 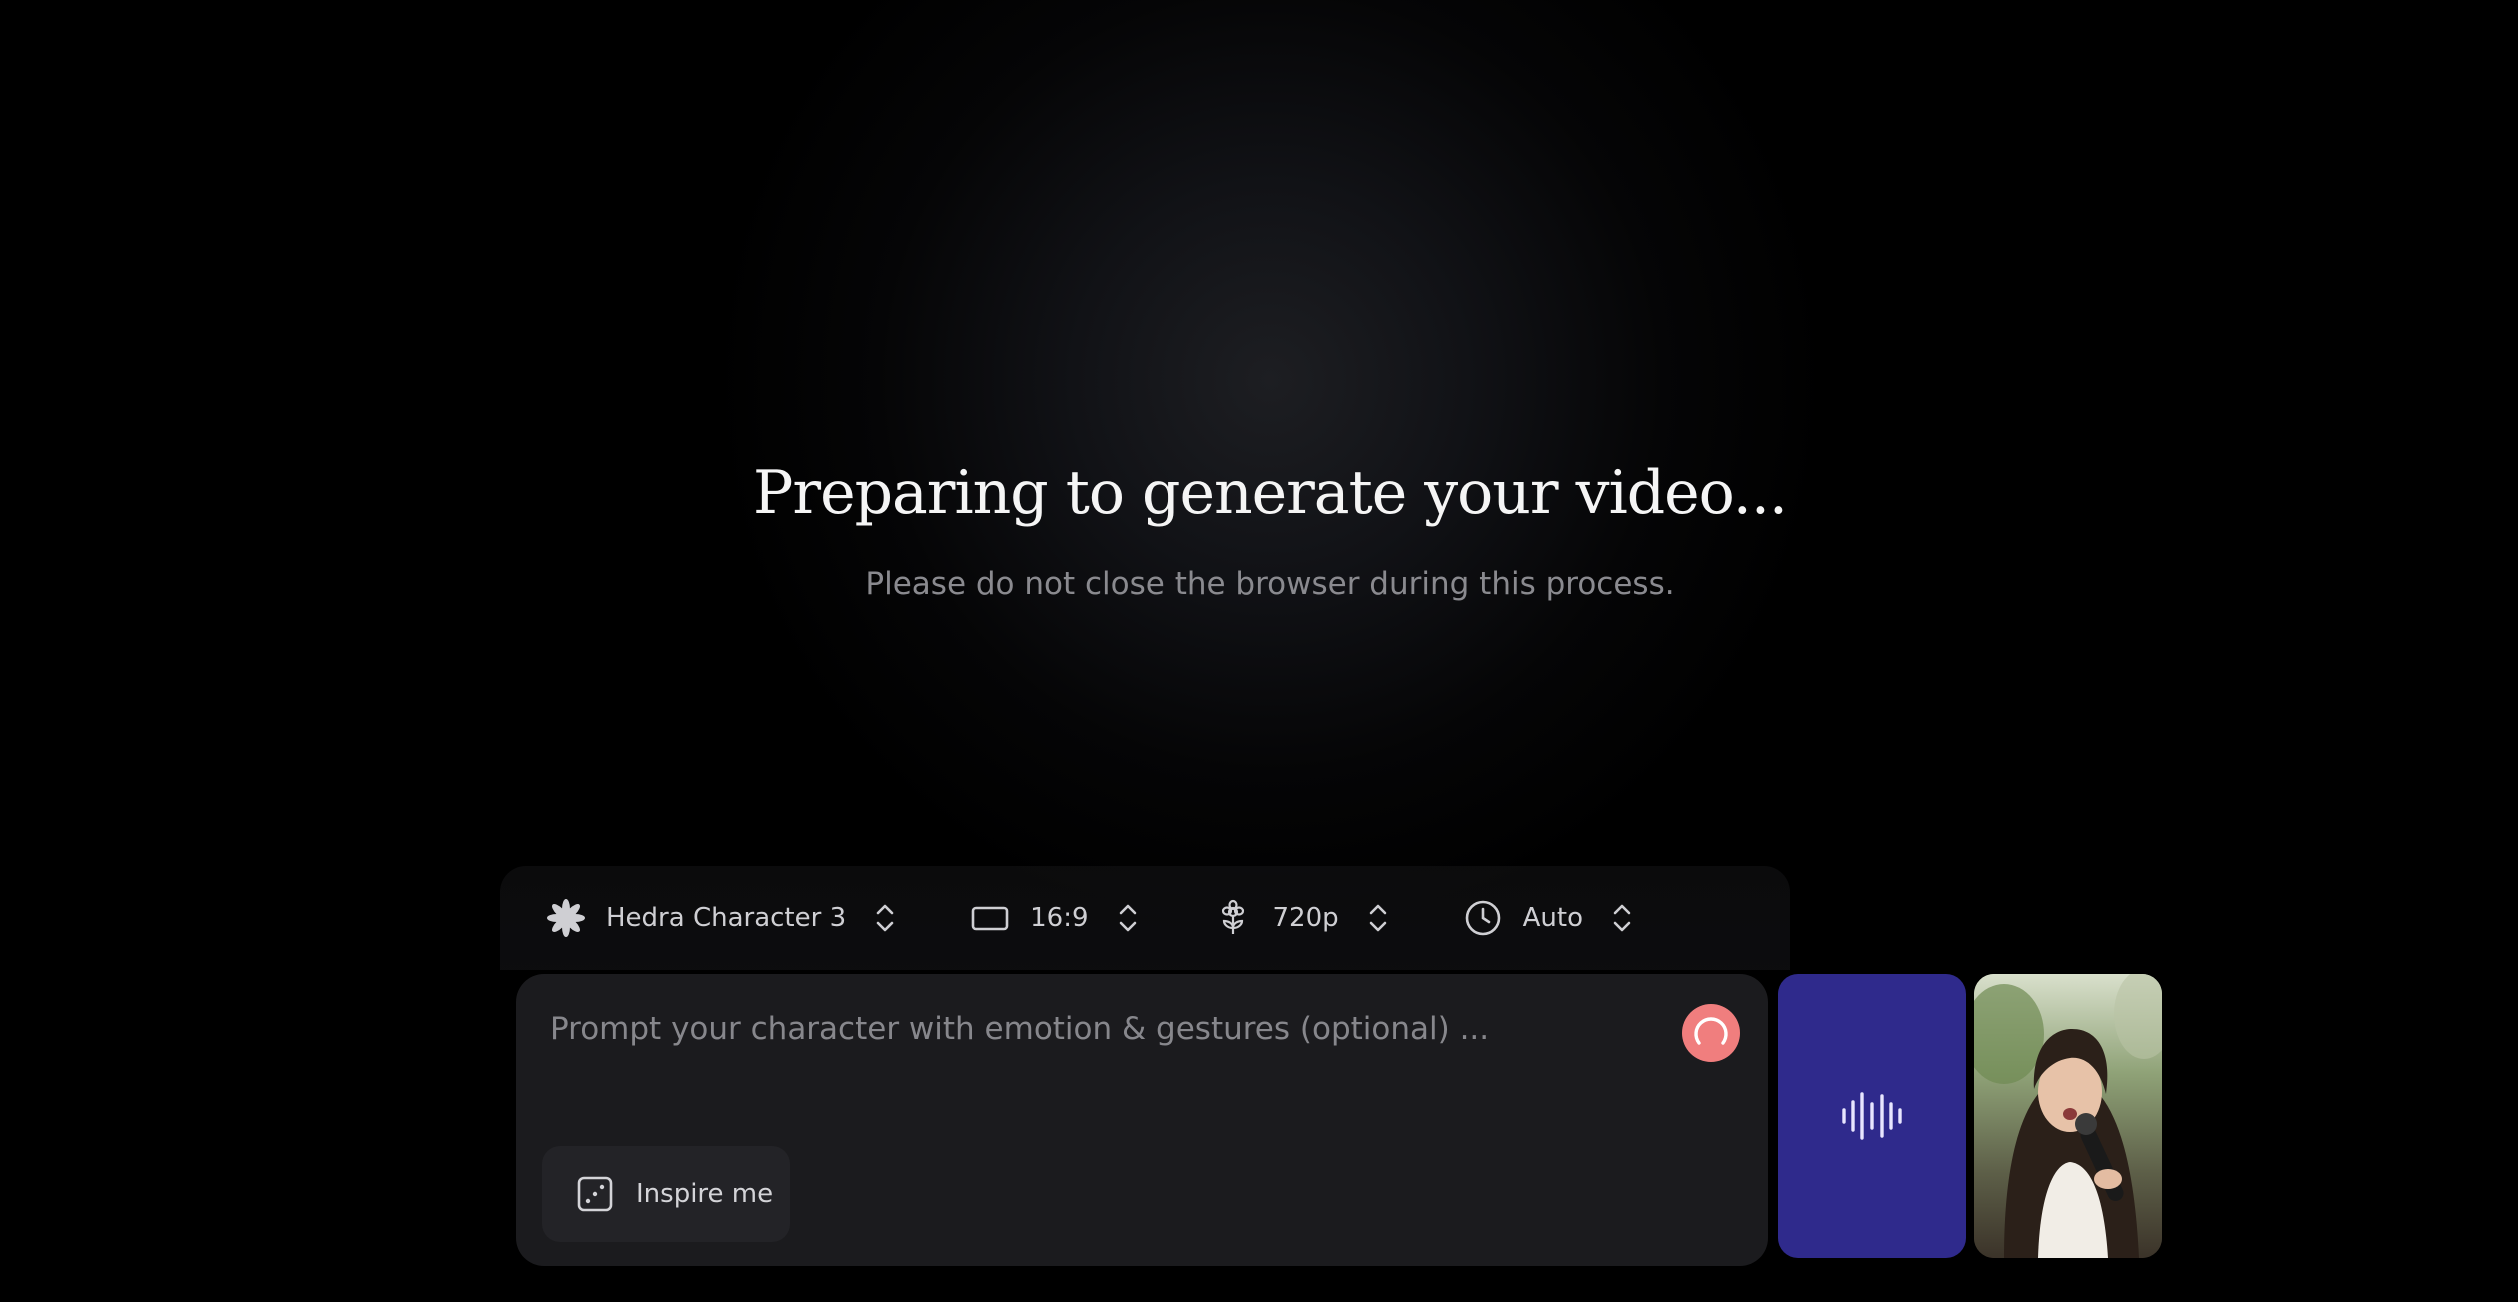 What do you see at coordinates (1100, 1029) in the screenshot?
I see `prompt-input` at bounding box center [1100, 1029].